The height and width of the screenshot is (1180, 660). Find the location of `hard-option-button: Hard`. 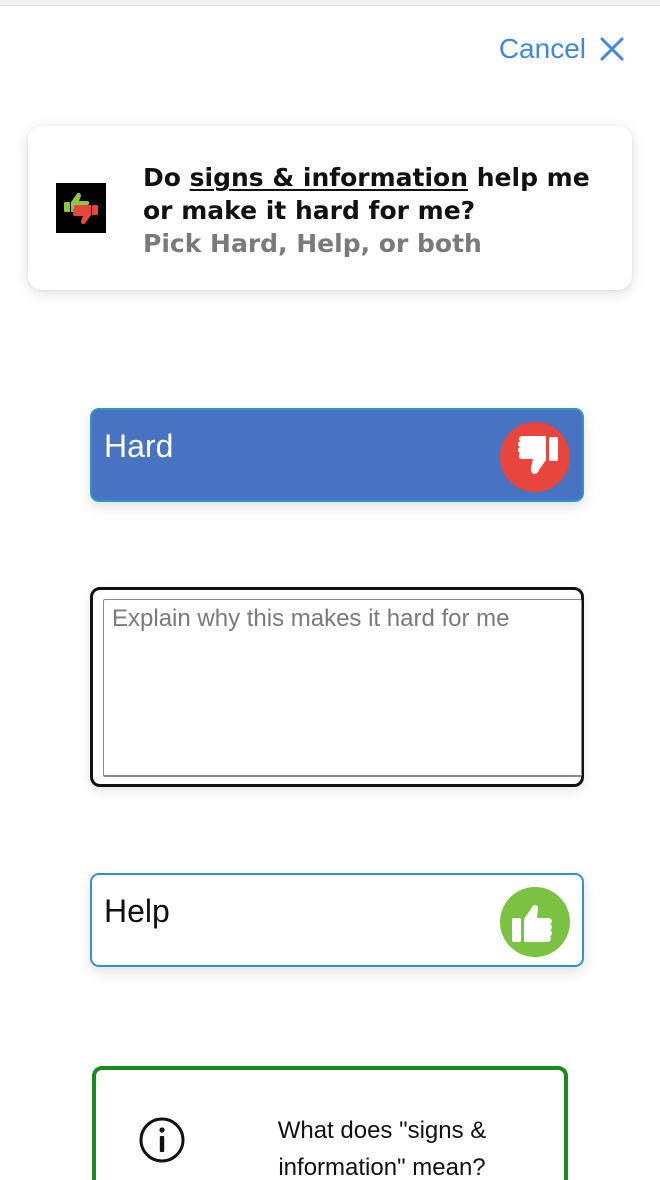

hard-option-button: Hard is located at coordinates (337, 455).